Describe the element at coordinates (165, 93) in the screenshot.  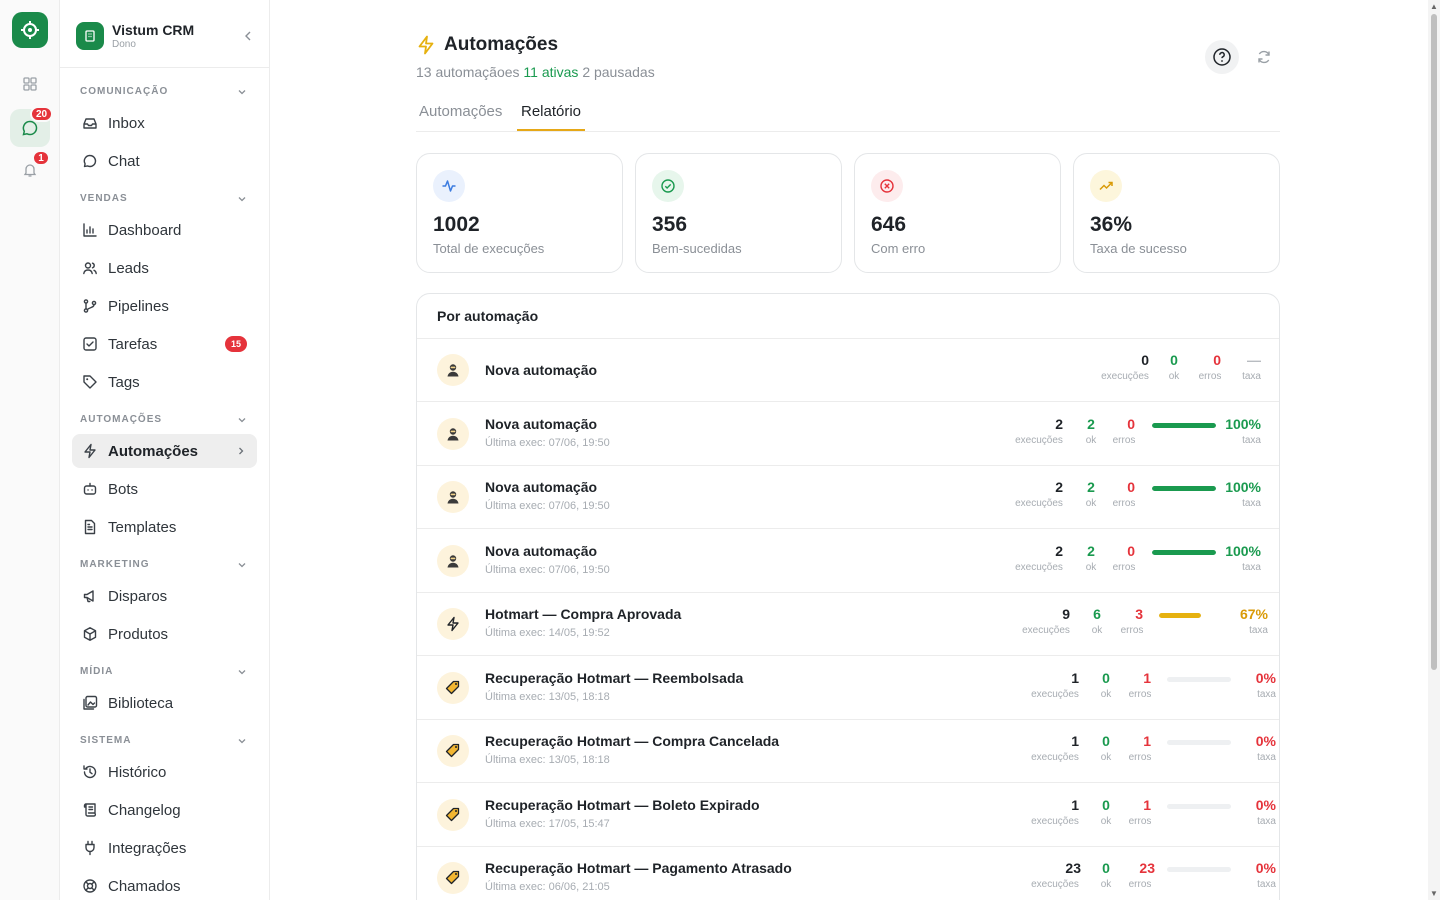
I see `section-header-comunicacao: COMUNICAÇÃO` at that location.